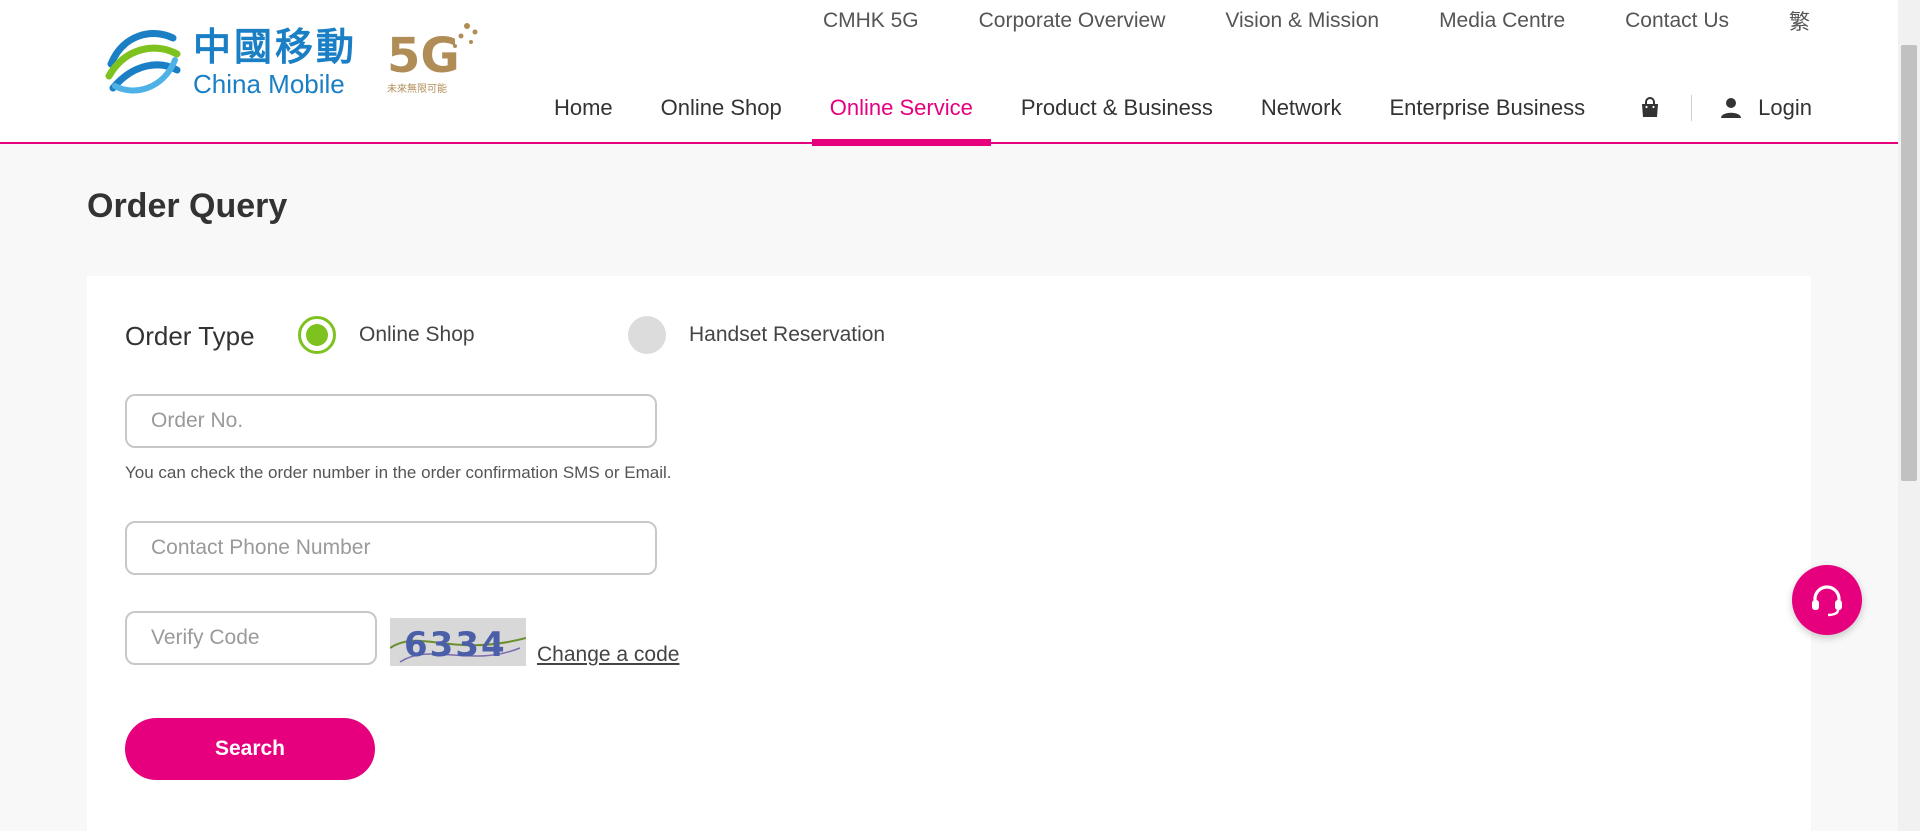 The image size is (1920, 831). What do you see at coordinates (250, 749) in the screenshot?
I see `search-button: Search` at bounding box center [250, 749].